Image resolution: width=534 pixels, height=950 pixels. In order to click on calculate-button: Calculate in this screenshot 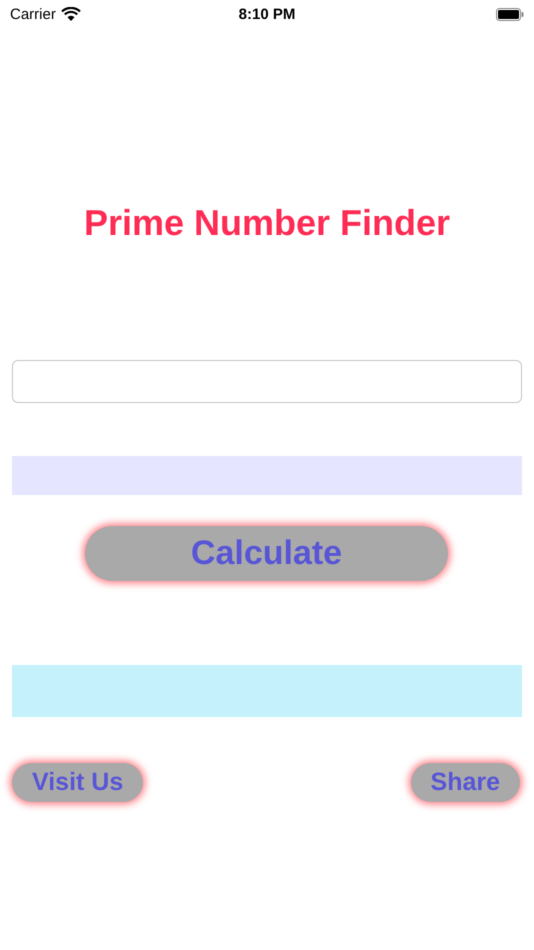, I will do `click(266, 553)`.